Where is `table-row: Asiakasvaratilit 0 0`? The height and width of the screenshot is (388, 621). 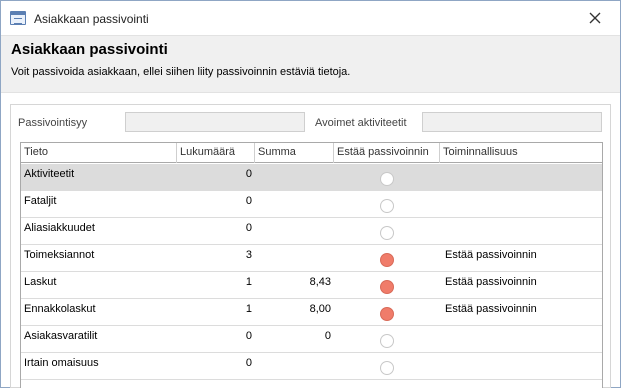
table-row: Asiakasvaratilit 0 0 is located at coordinates (311, 339).